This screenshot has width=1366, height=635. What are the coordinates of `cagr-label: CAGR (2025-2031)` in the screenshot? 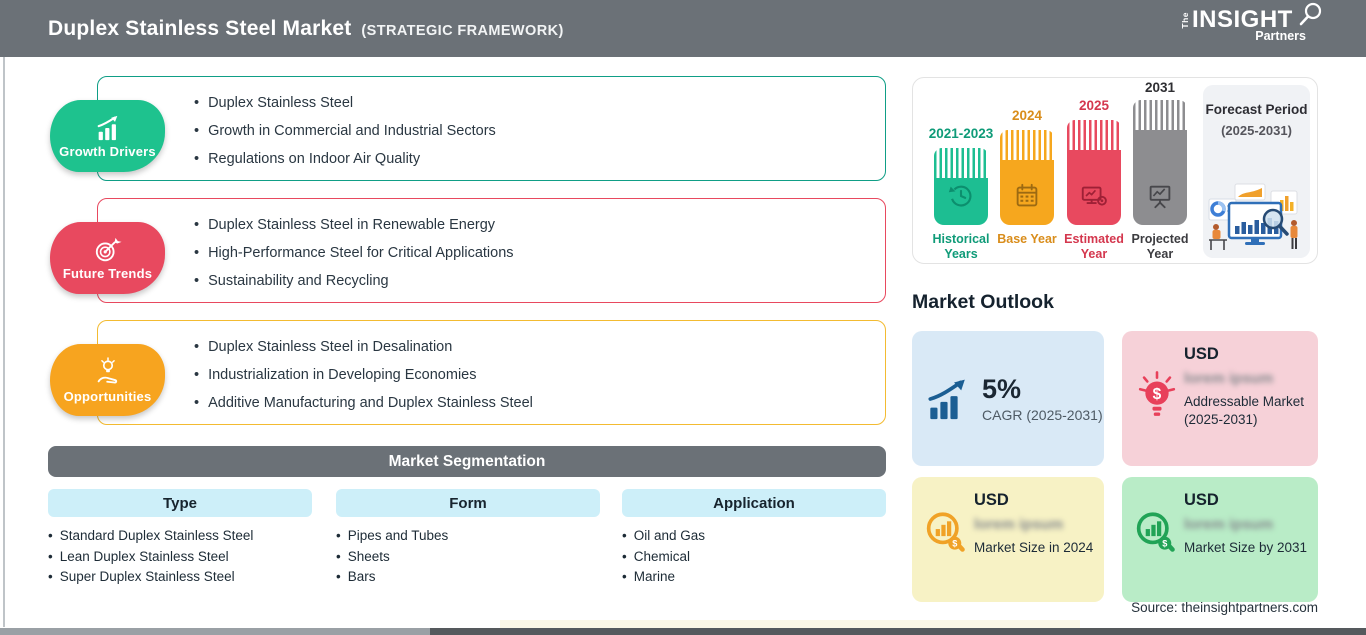 It's located at (1042, 415).